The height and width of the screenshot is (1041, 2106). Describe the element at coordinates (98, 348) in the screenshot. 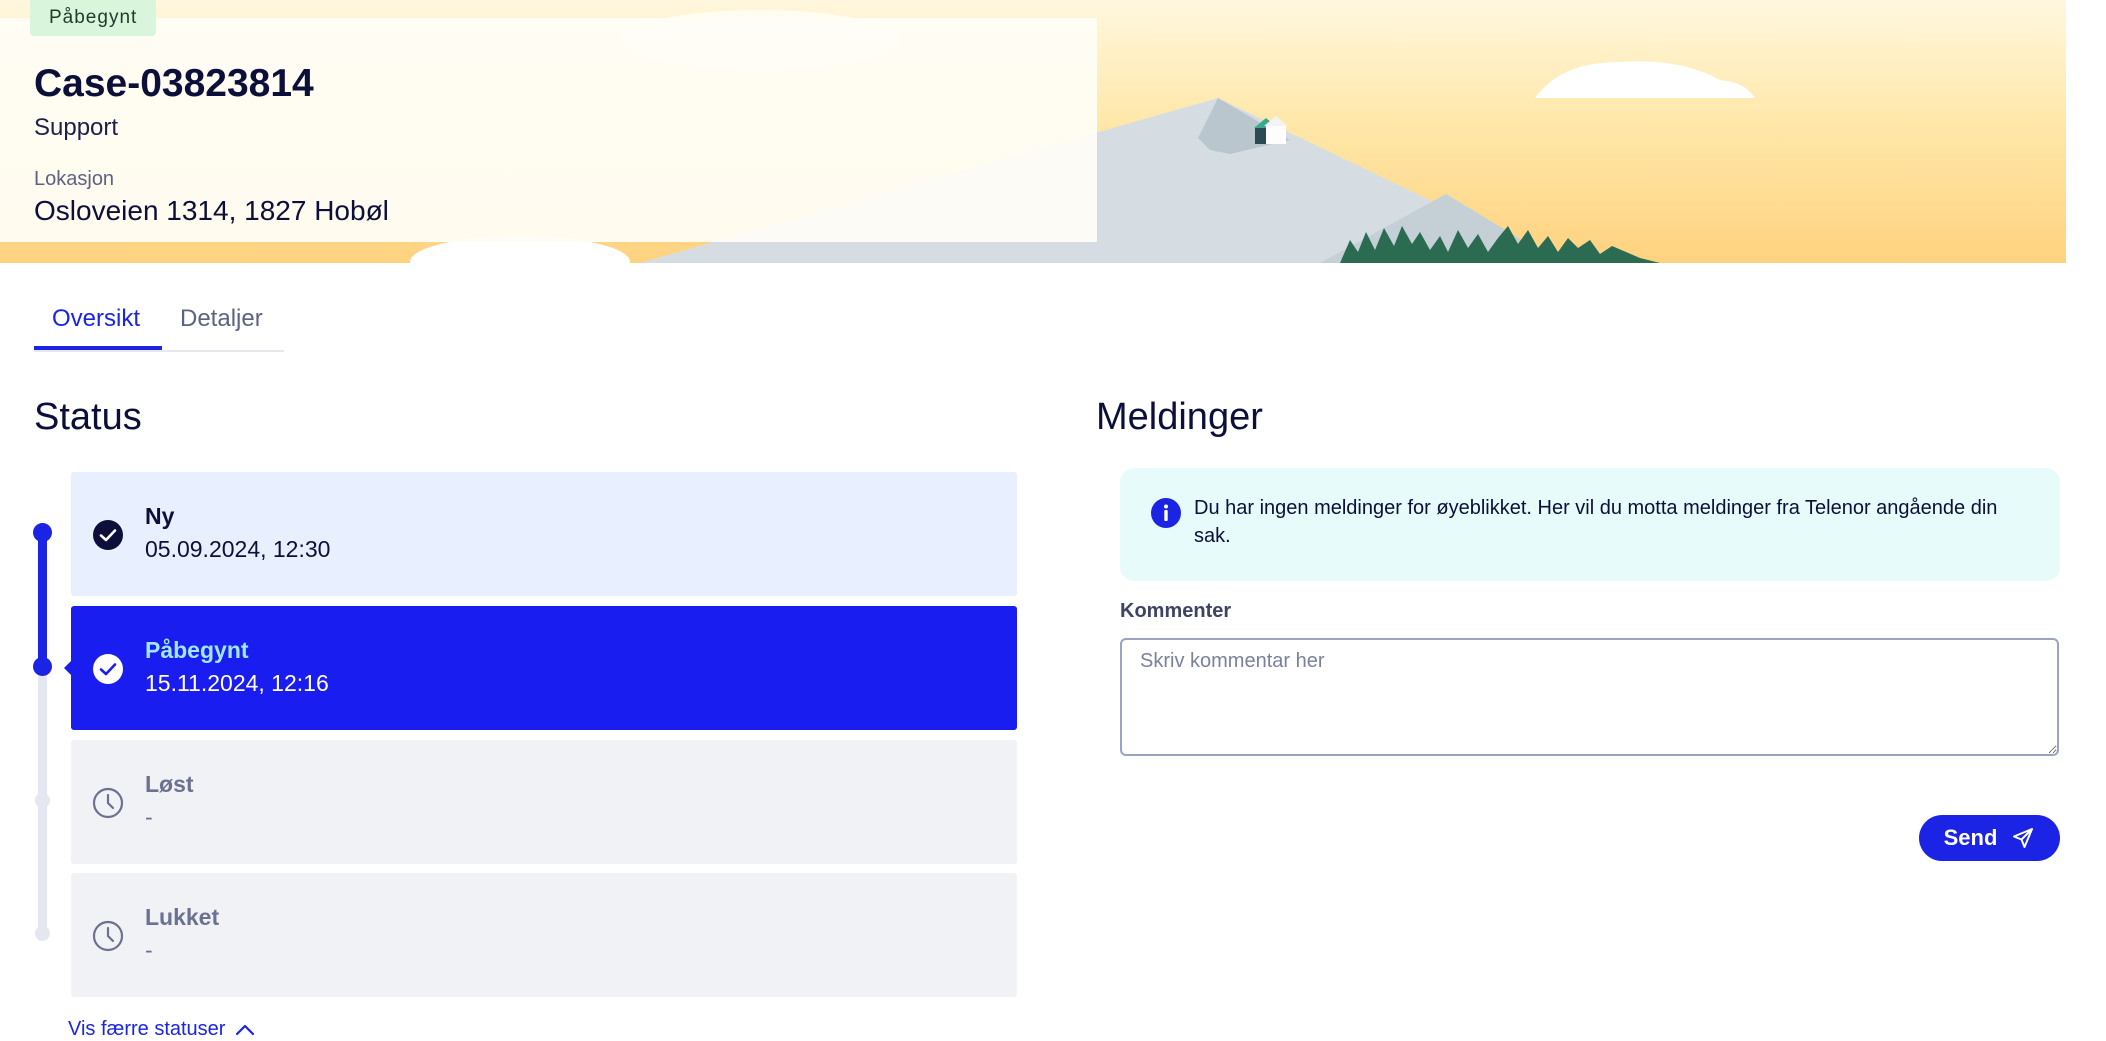

I see `active-tab-indicator` at that location.